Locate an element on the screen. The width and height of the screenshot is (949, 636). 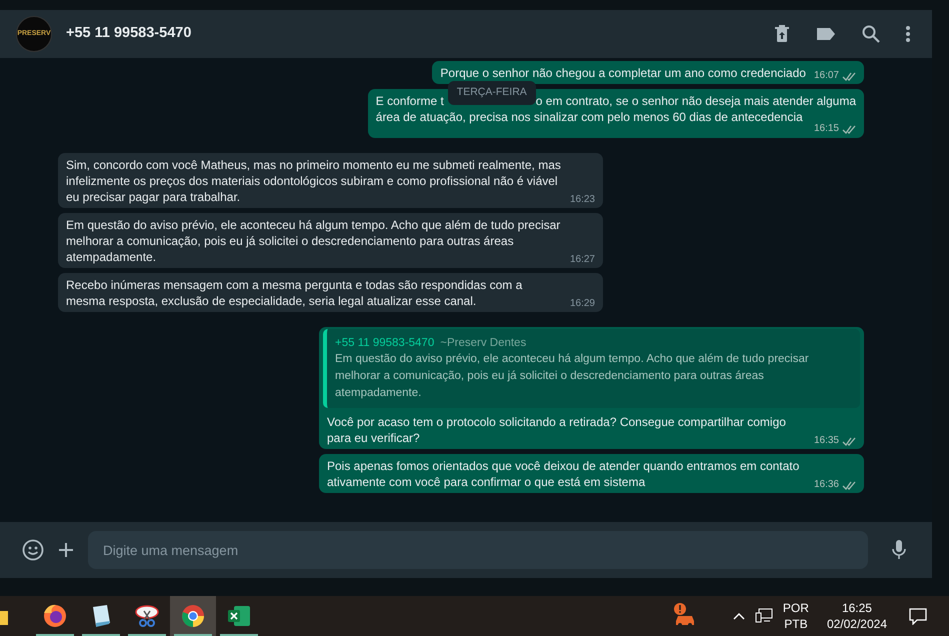
spreadsheet-icon is located at coordinates (239, 616).